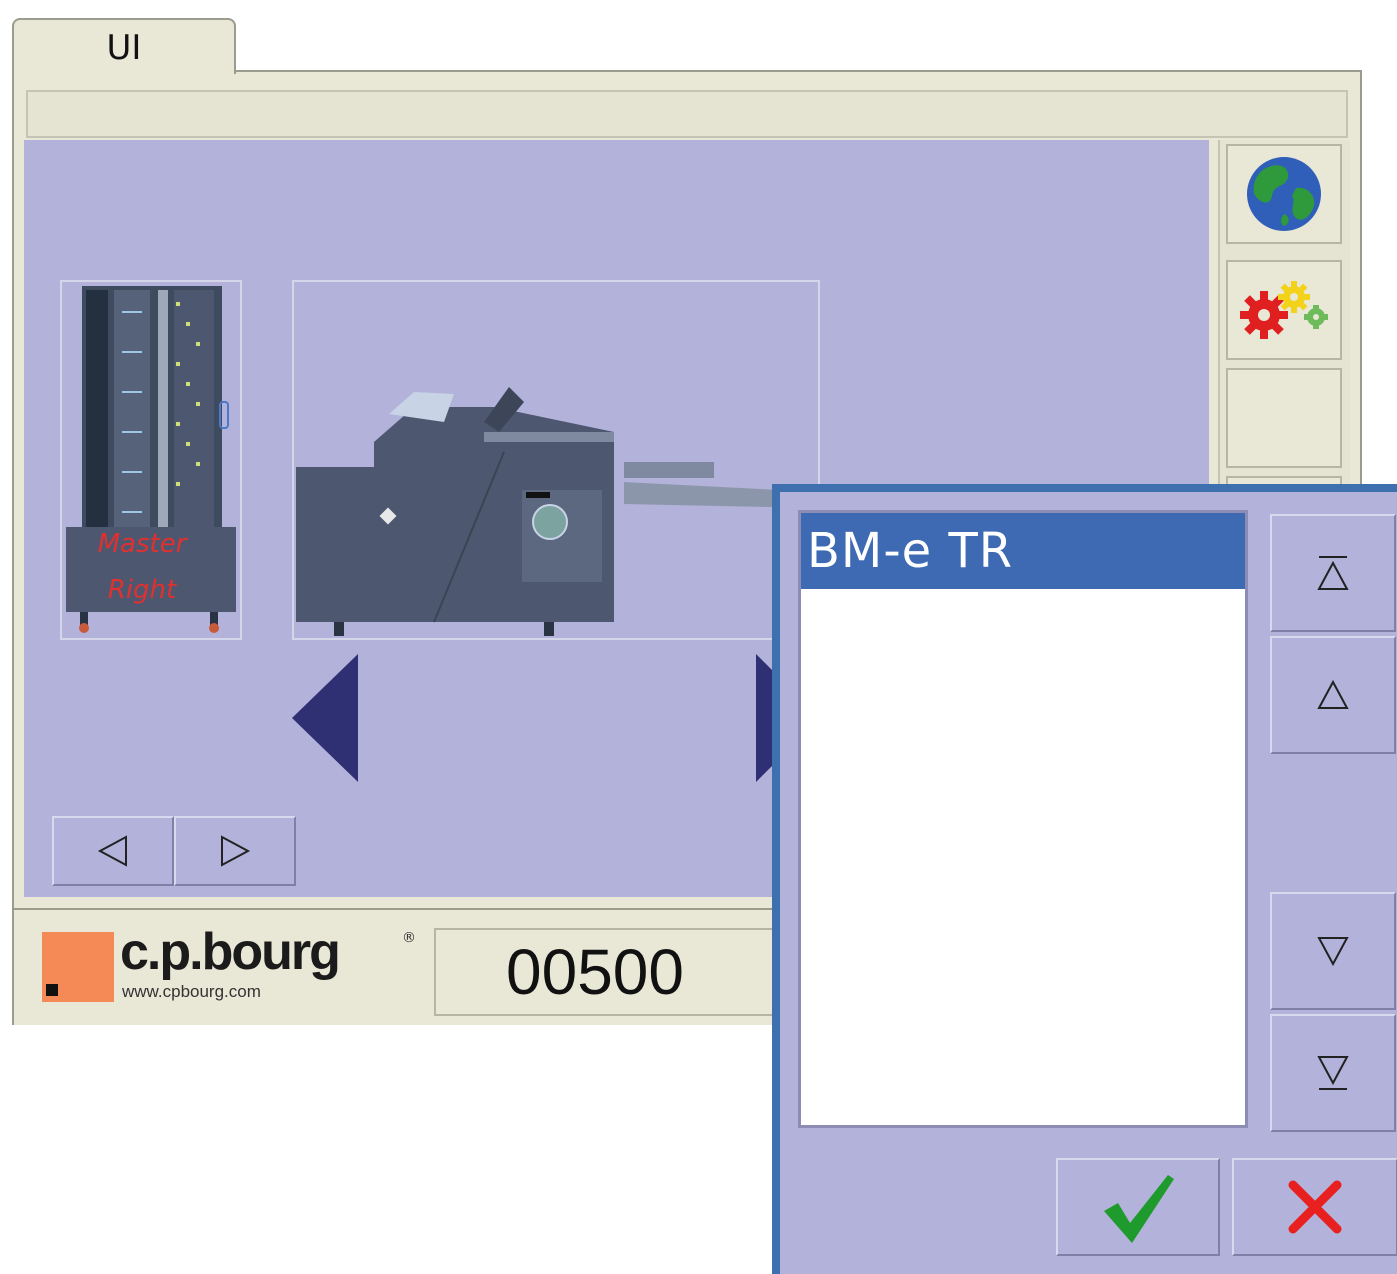 Image resolution: width=1397 pixels, height=1274 pixels. I want to click on triangle-down-icon, so click(1333, 952).